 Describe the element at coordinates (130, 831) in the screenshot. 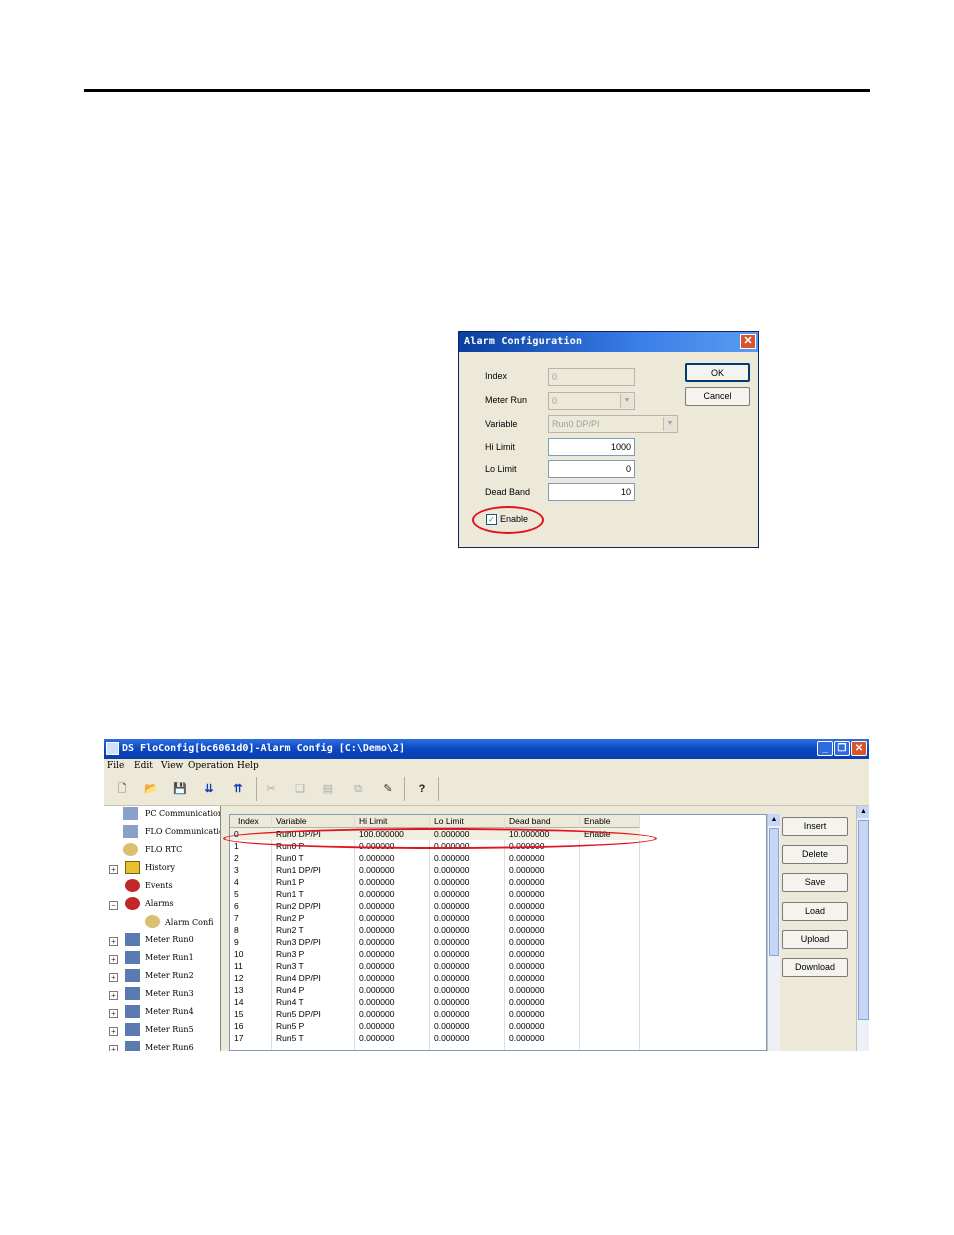

I see `pc-network-icon` at that location.